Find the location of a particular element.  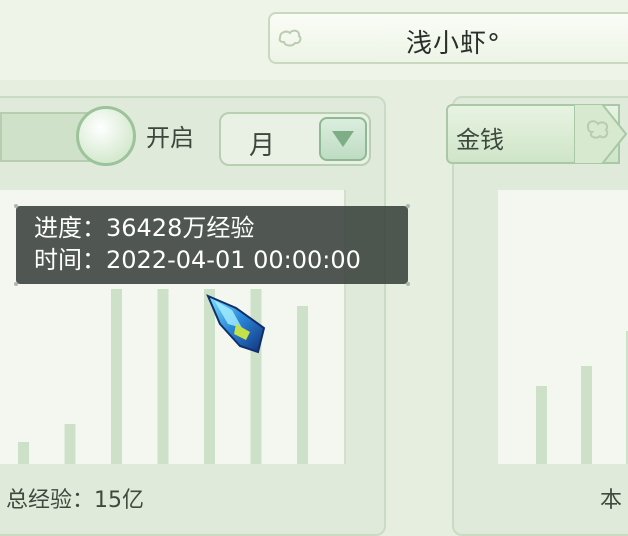

dropdown-button is located at coordinates (343, 139).